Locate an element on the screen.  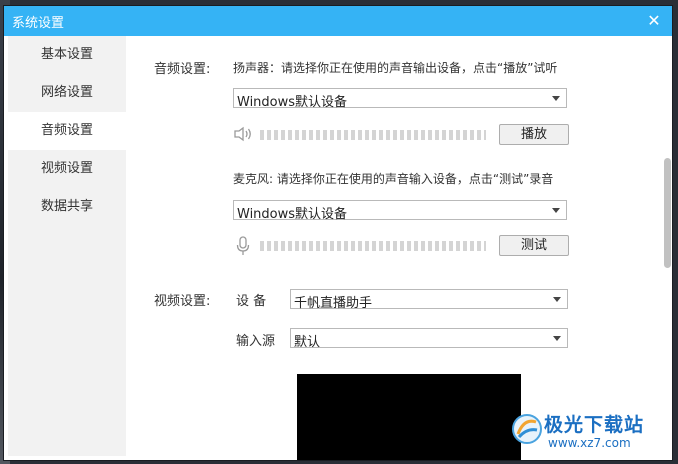
sidebar-item-basic: 基本设置 is located at coordinates (67, 55).